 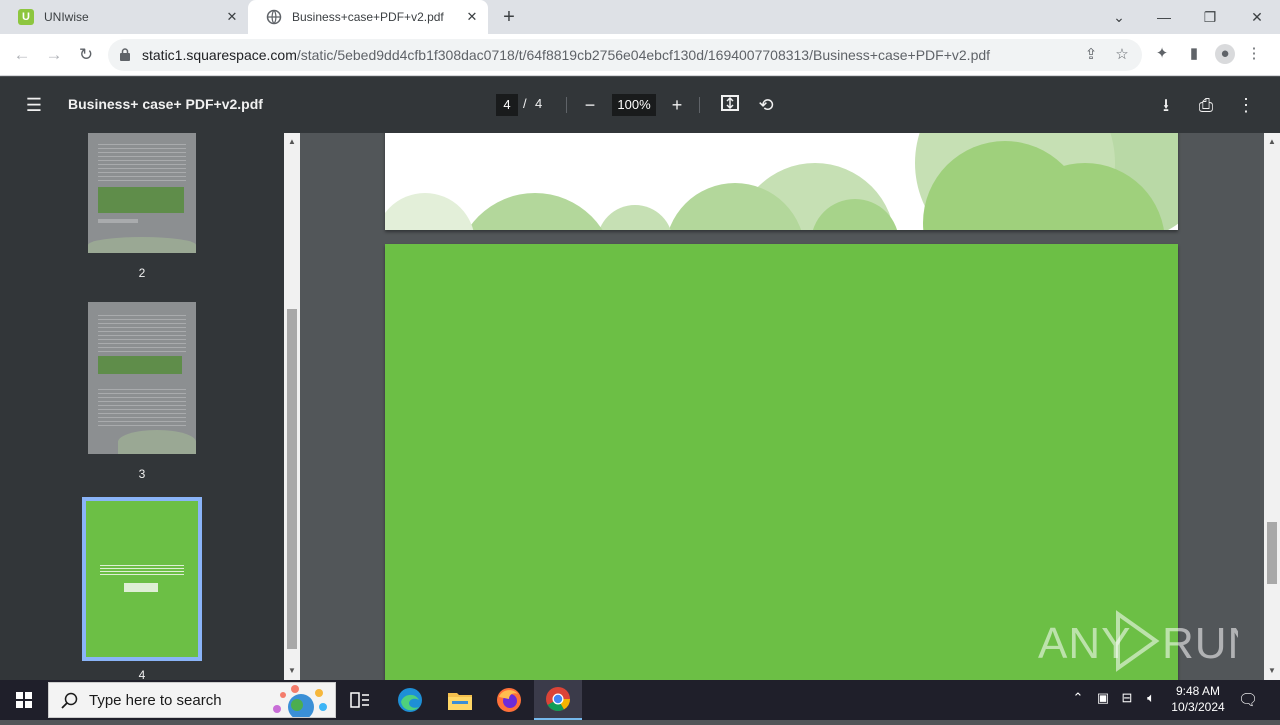 I want to click on taskbar-search-box: Type here to search, so click(x=192, y=701).